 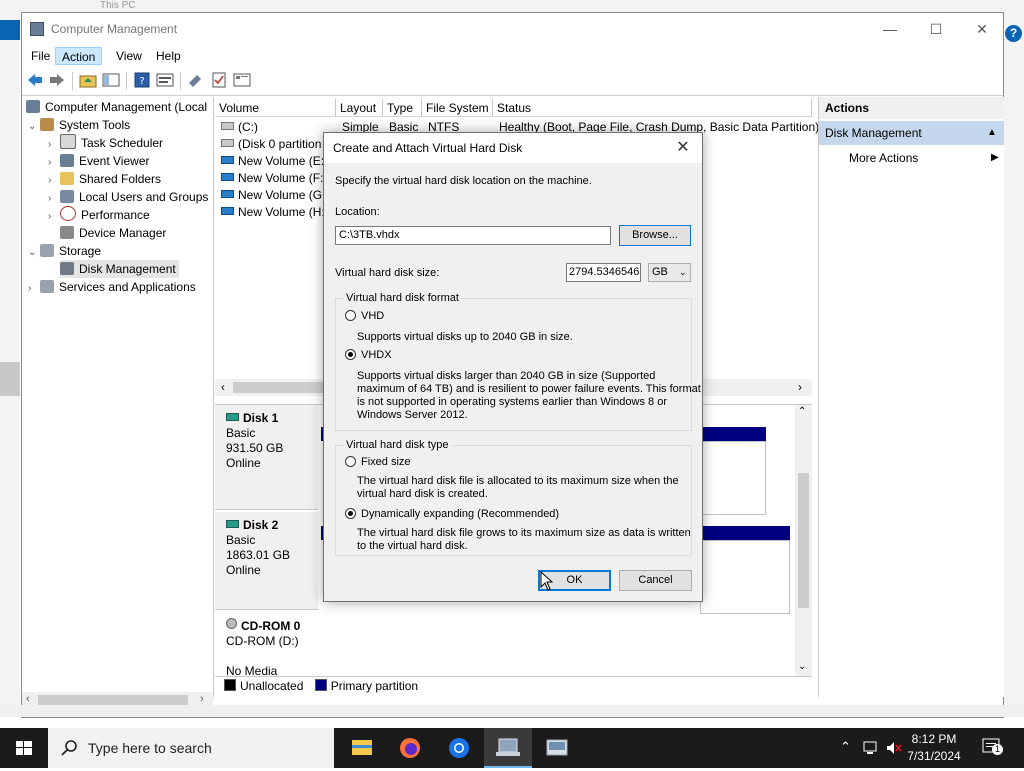 What do you see at coordinates (219, 80) in the screenshot?
I see `checklist-icon` at bounding box center [219, 80].